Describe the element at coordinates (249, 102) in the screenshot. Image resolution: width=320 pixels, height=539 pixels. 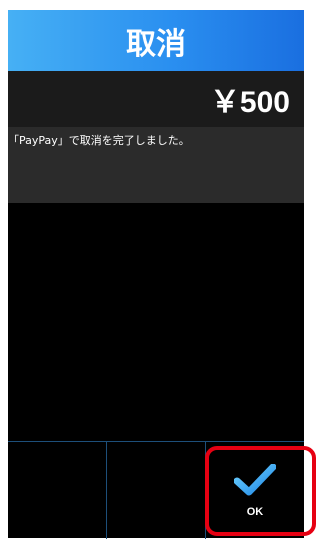
I see `amount-value: ￥500` at that location.